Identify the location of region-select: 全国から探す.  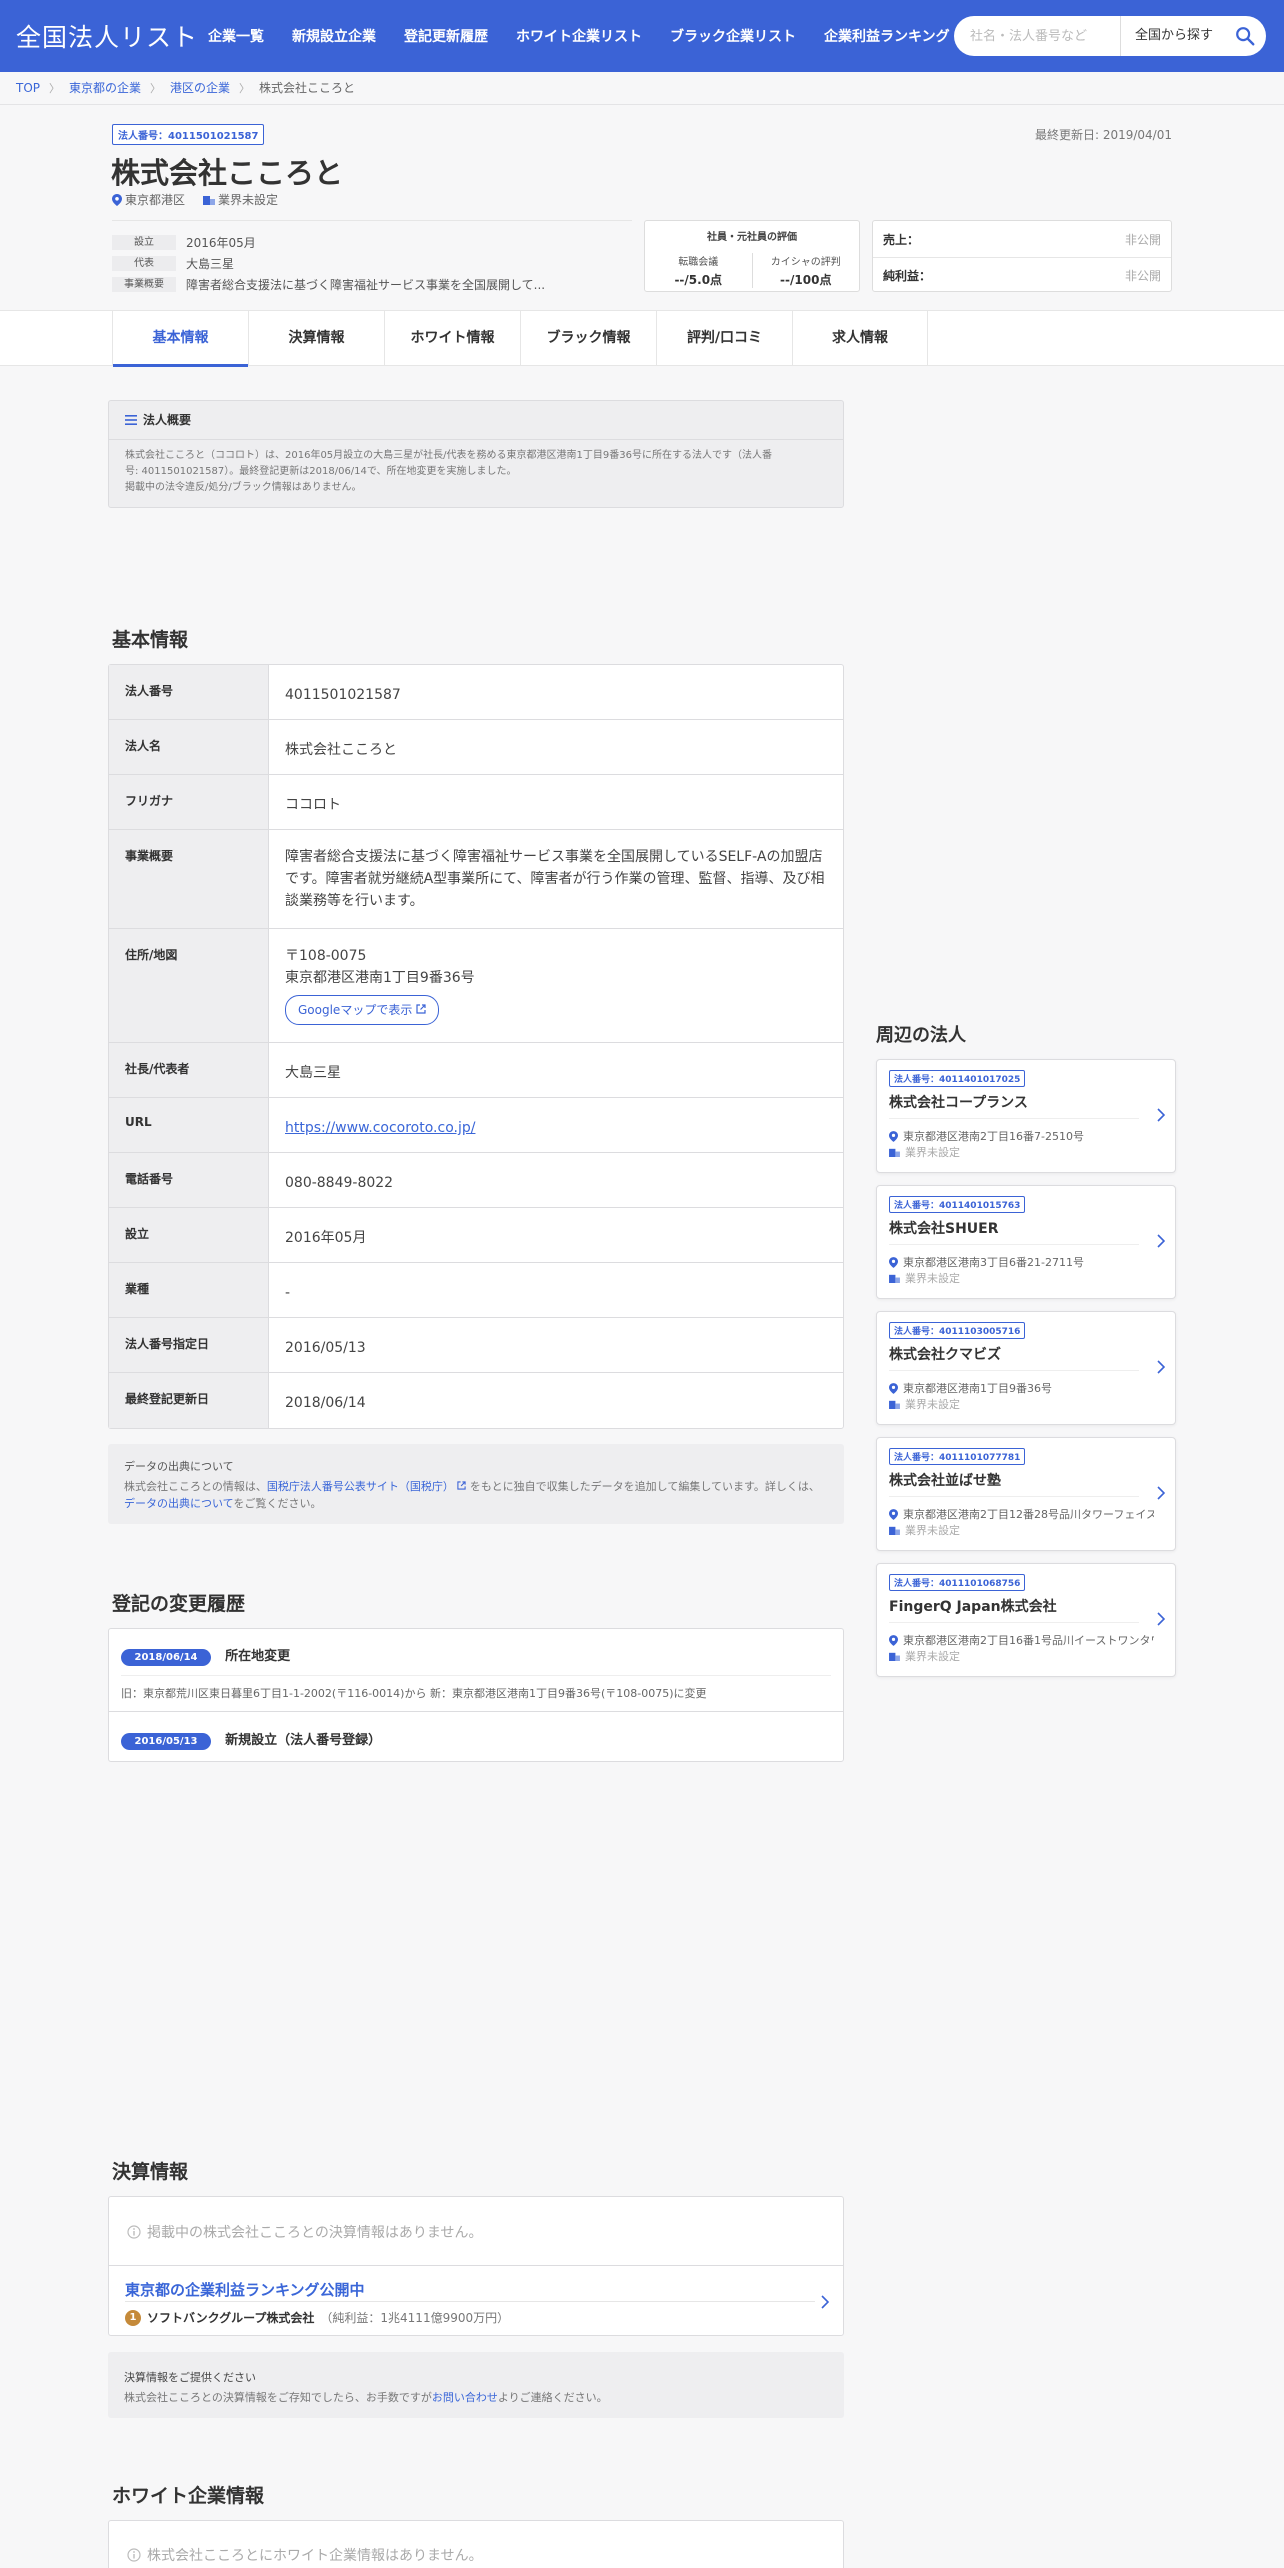
(1176, 36).